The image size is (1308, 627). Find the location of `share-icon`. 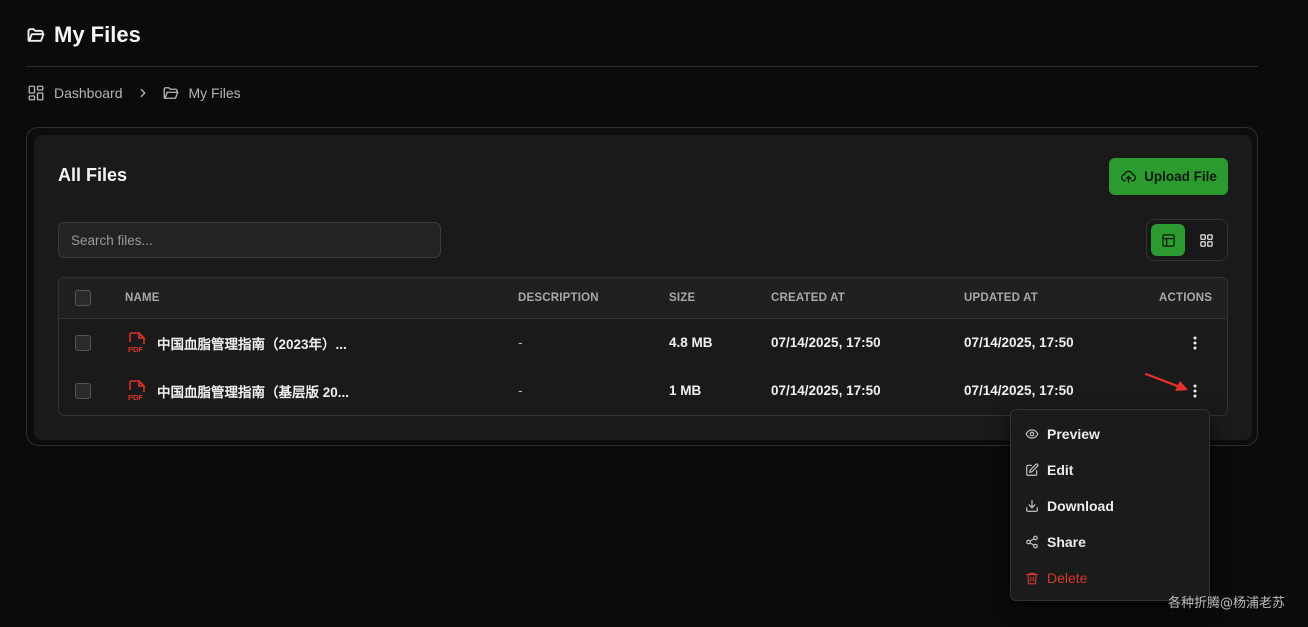

share-icon is located at coordinates (1032, 542).